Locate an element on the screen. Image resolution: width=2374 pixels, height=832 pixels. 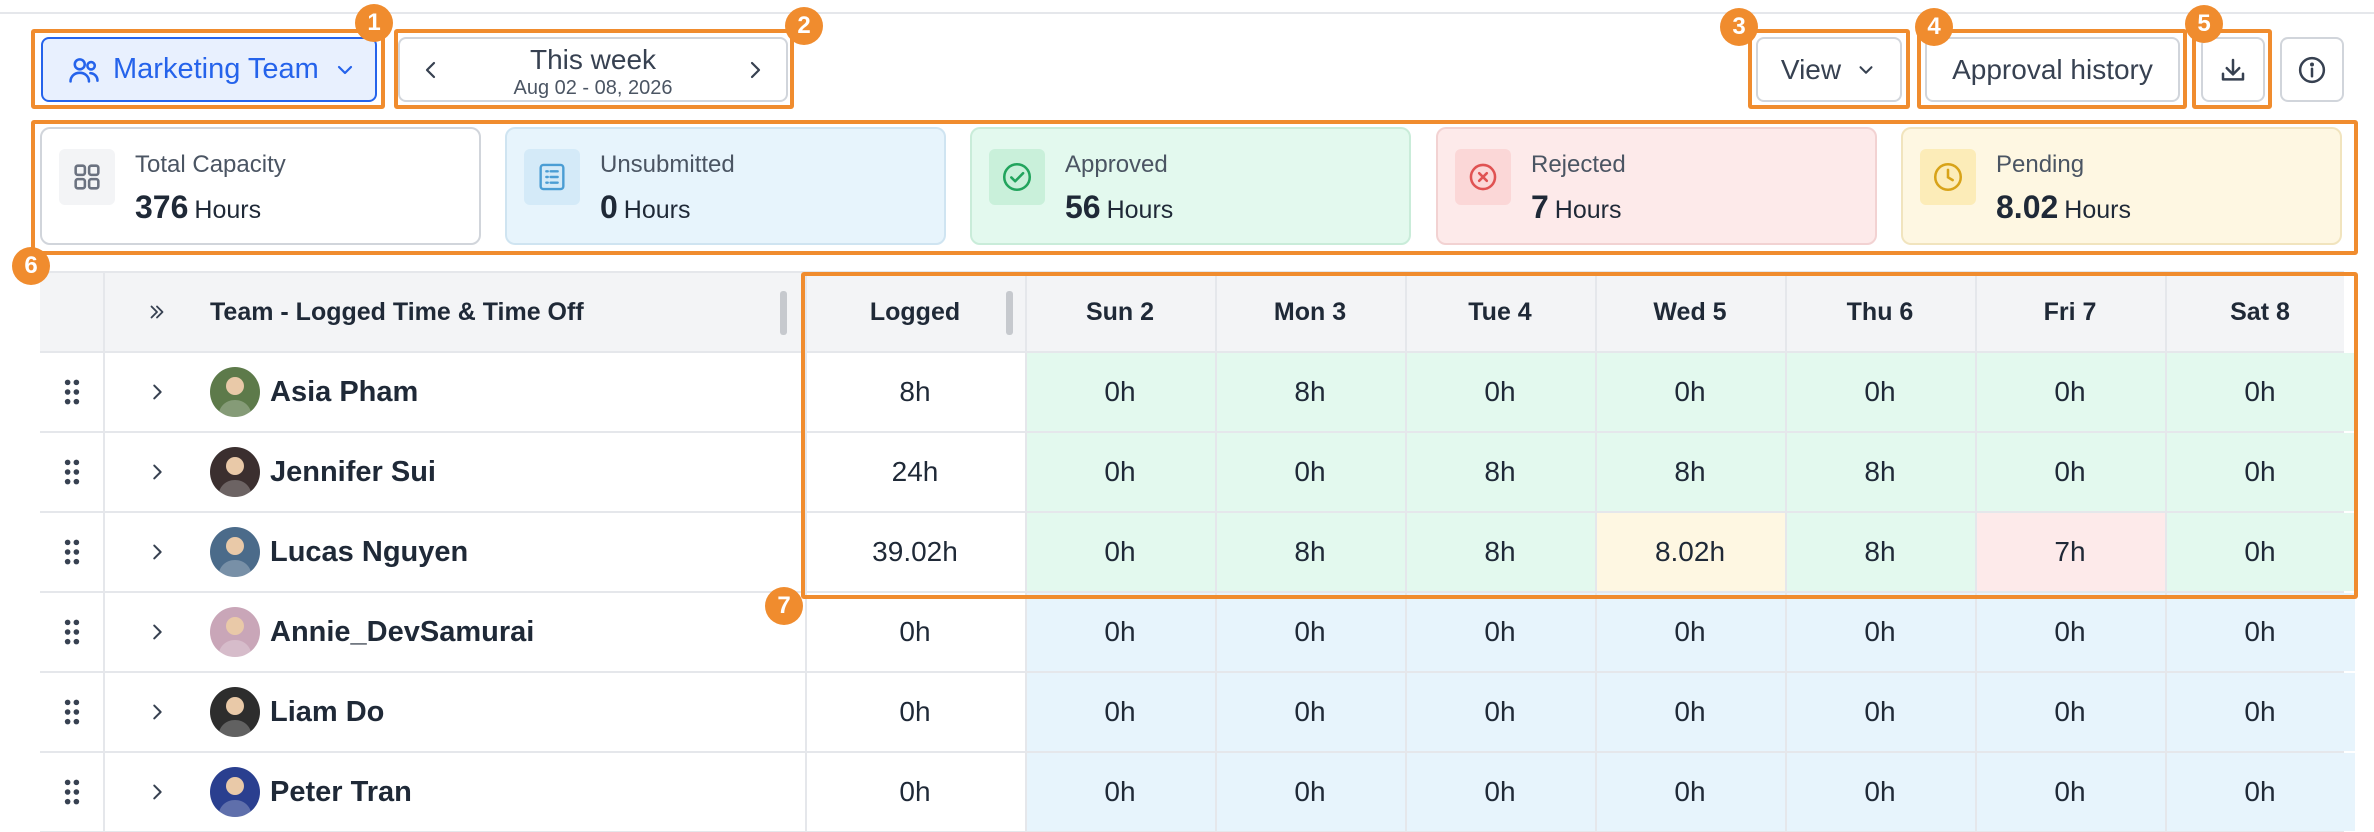
member-cell: Asia Pham is located at coordinates (314, 392).